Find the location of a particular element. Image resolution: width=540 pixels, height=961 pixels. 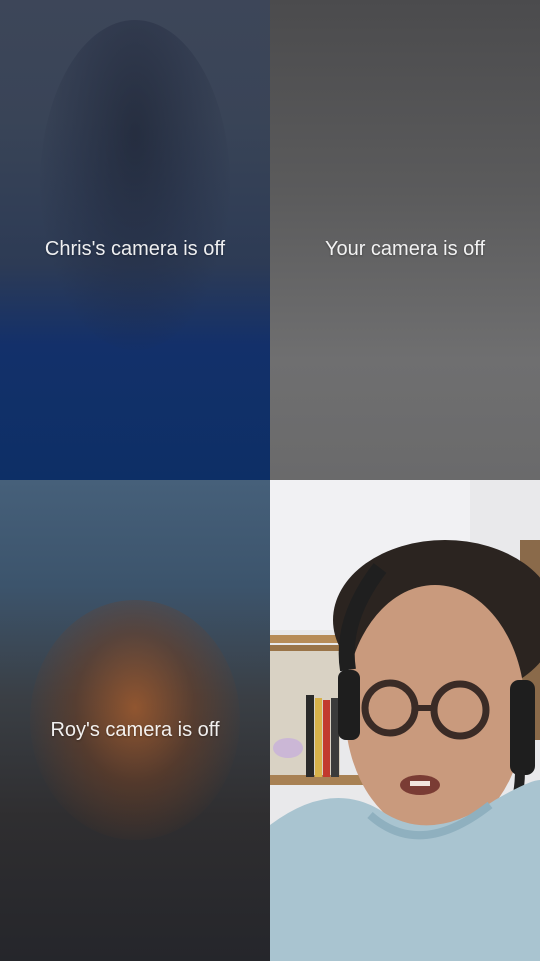

blurred-background is located at coordinates (135, 185).